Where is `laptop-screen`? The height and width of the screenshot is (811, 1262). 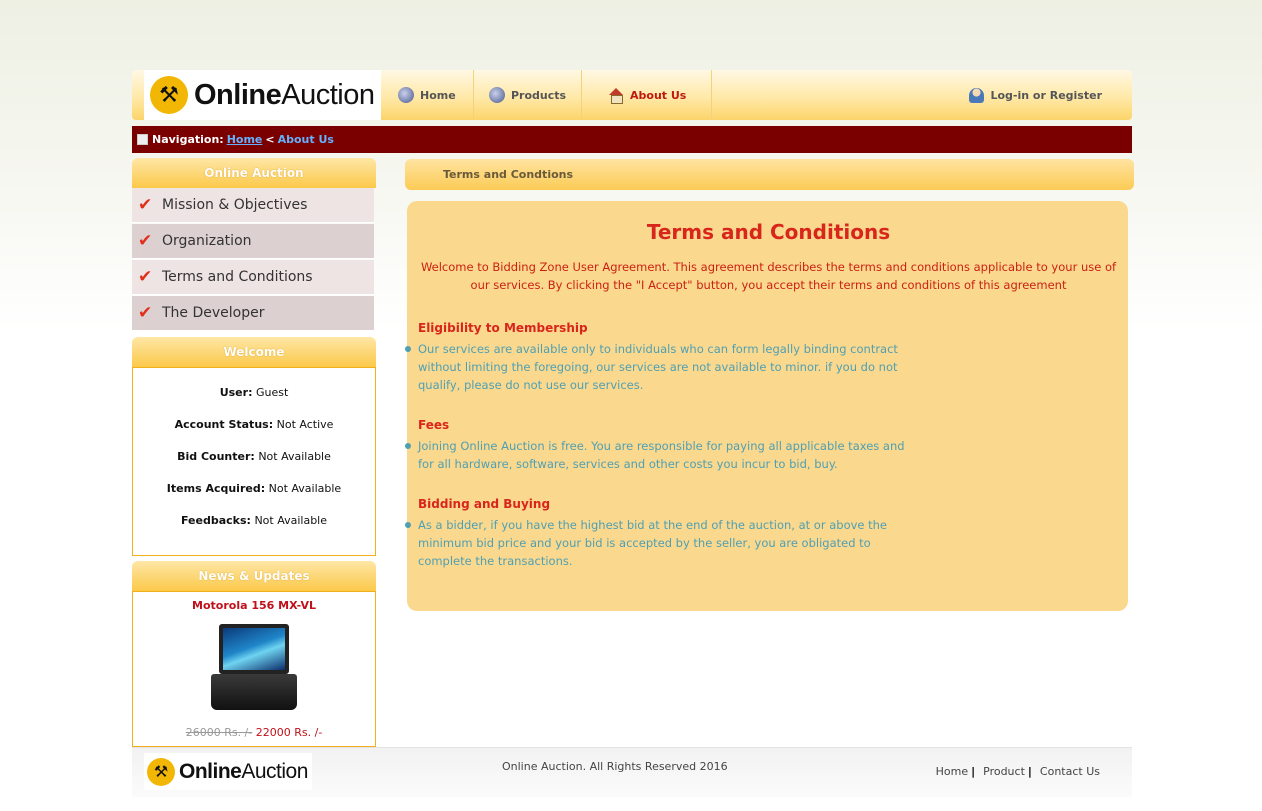 laptop-screen is located at coordinates (254, 649).